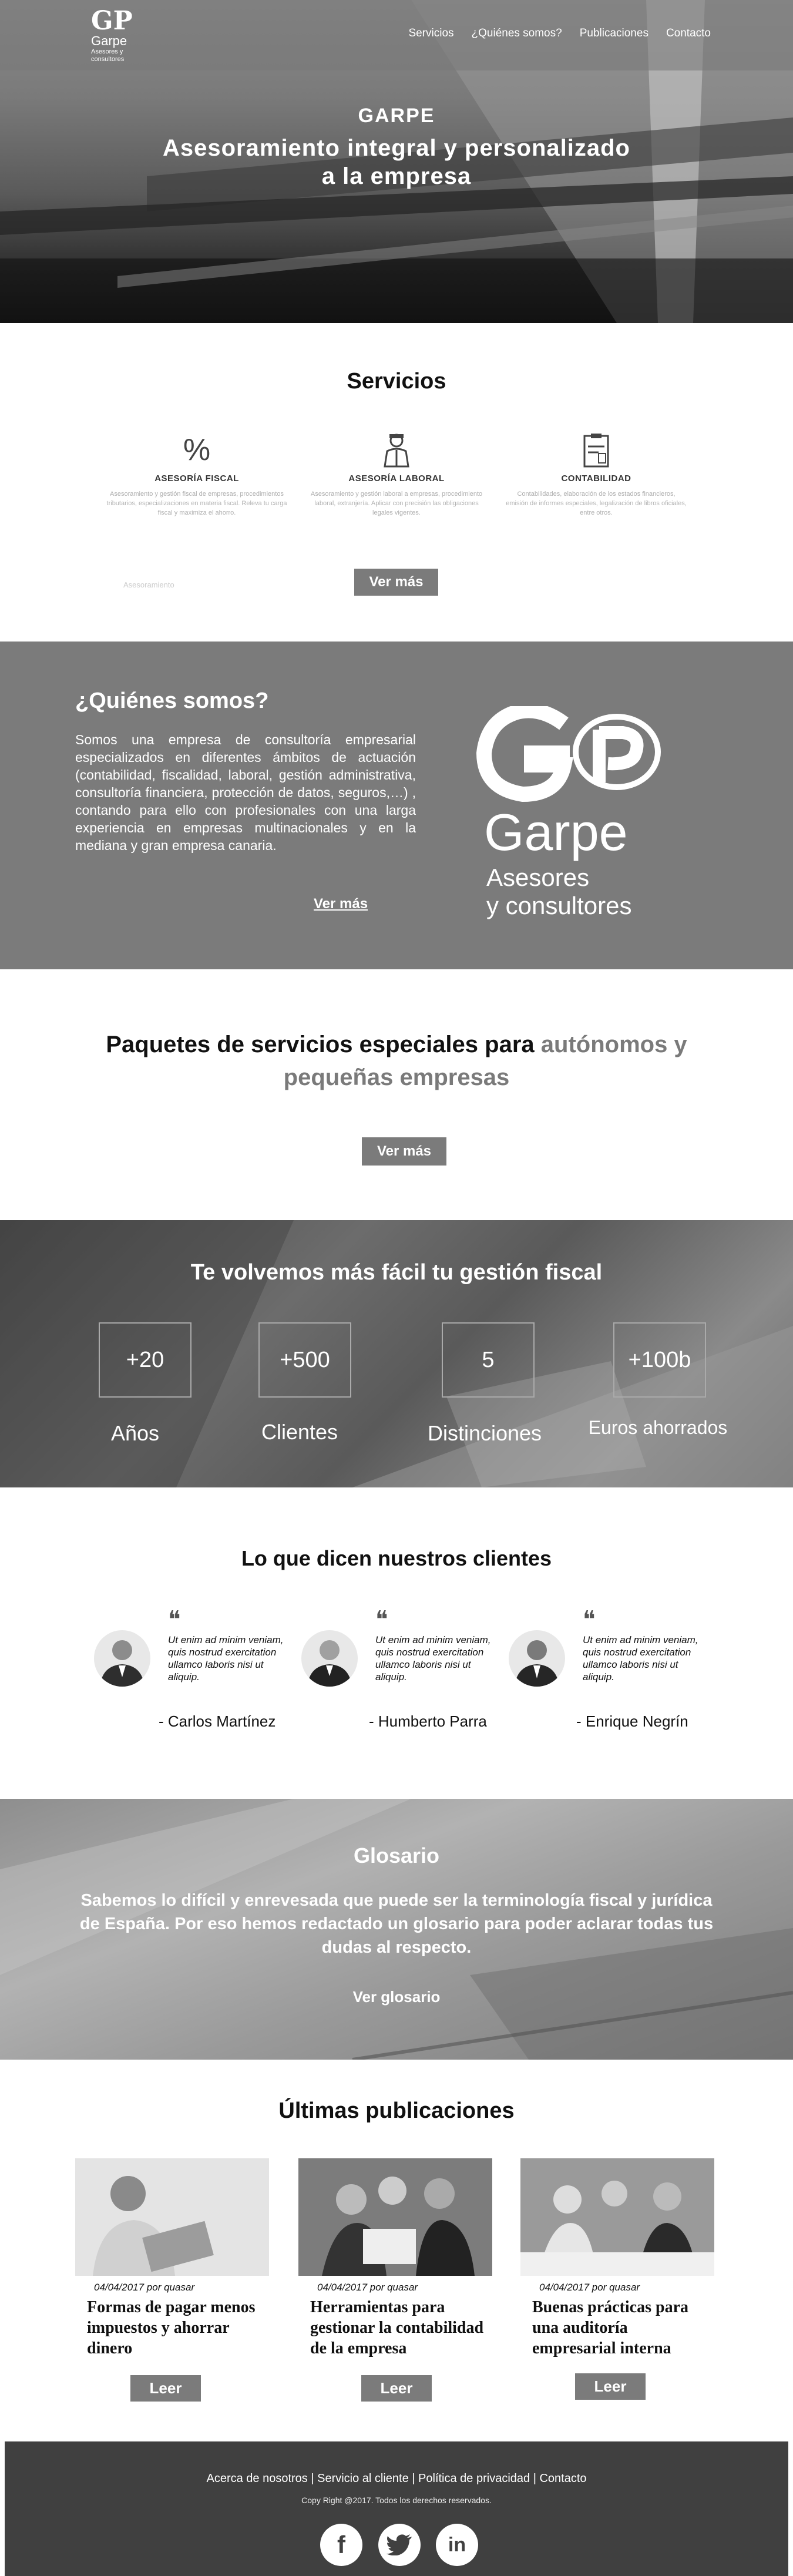 The width and height of the screenshot is (793, 2576). What do you see at coordinates (488, 1360) in the screenshot?
I see `stat-distinctions-box: 5` at bounding box center [488, 1360].